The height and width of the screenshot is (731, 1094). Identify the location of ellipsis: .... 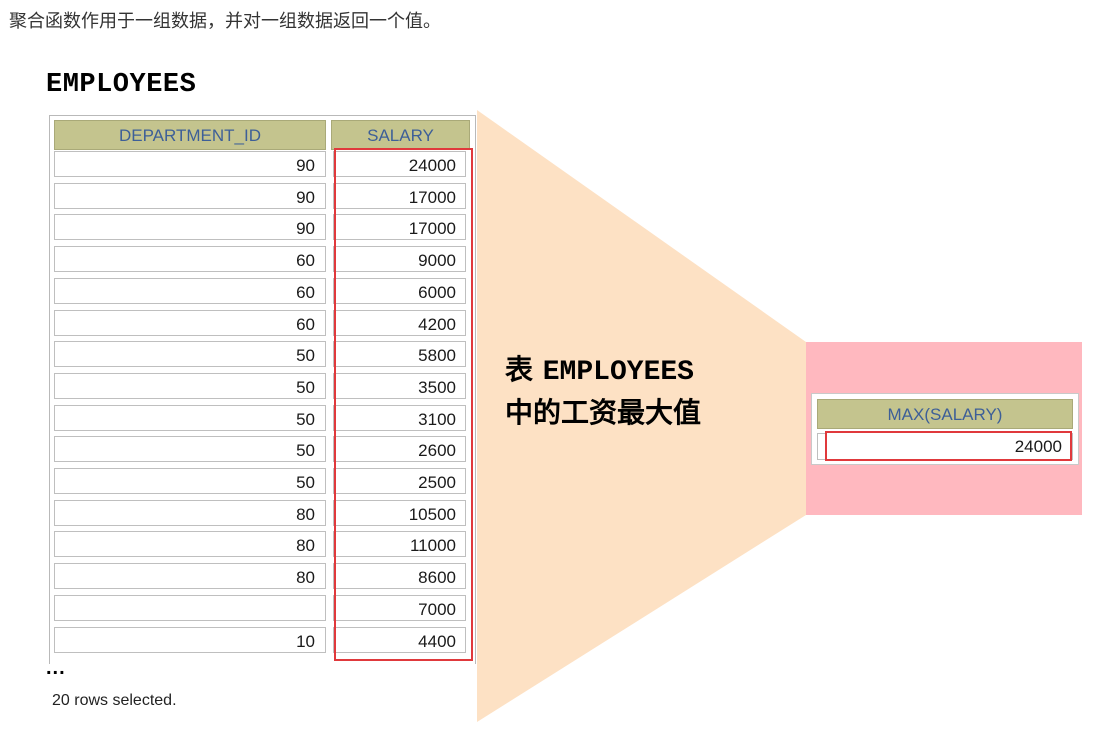
(56, 668).